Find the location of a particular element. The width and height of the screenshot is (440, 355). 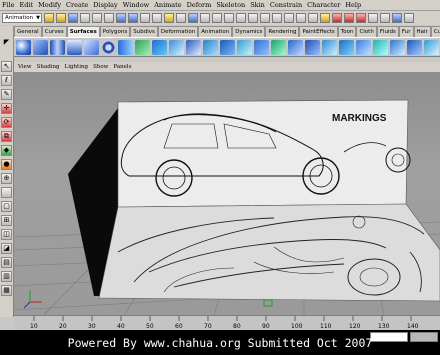

soft-modification-icon: ● is located at coordinates (6, 164).